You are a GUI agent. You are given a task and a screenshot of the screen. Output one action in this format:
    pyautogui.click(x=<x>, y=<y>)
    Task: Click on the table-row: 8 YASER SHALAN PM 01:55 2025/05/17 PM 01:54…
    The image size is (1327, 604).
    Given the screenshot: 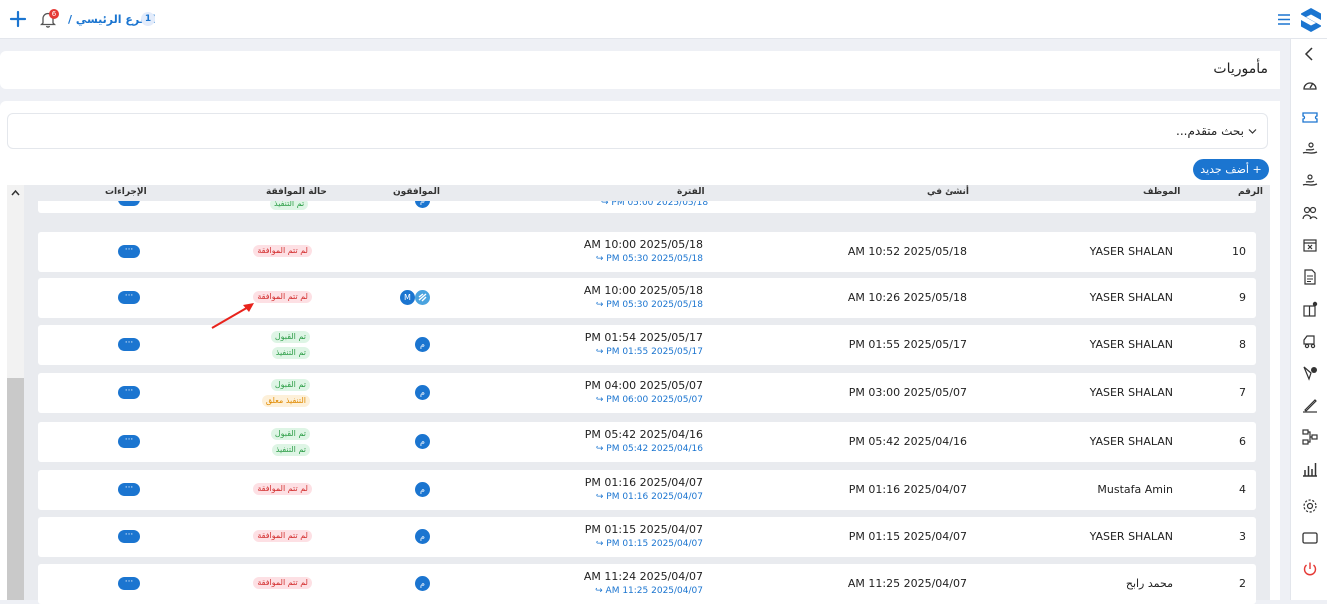 What is the action you would take?
    pyautogui.click(x=647, y=345)
    